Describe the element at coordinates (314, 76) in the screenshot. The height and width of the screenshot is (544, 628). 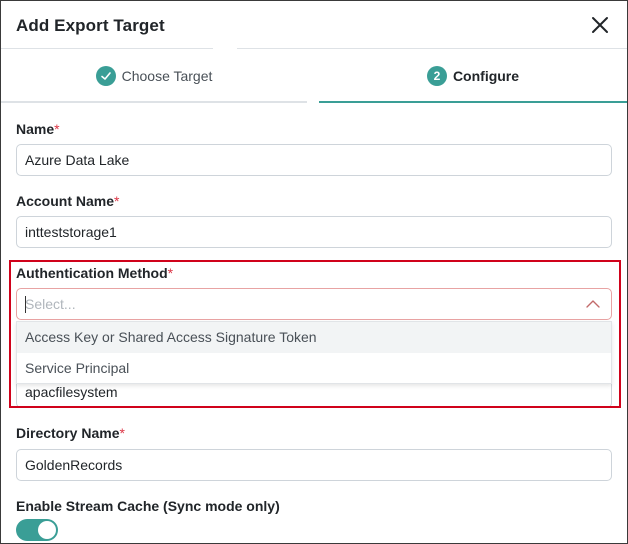
I see `stepper: Choose Target 2 Configure` at that location.